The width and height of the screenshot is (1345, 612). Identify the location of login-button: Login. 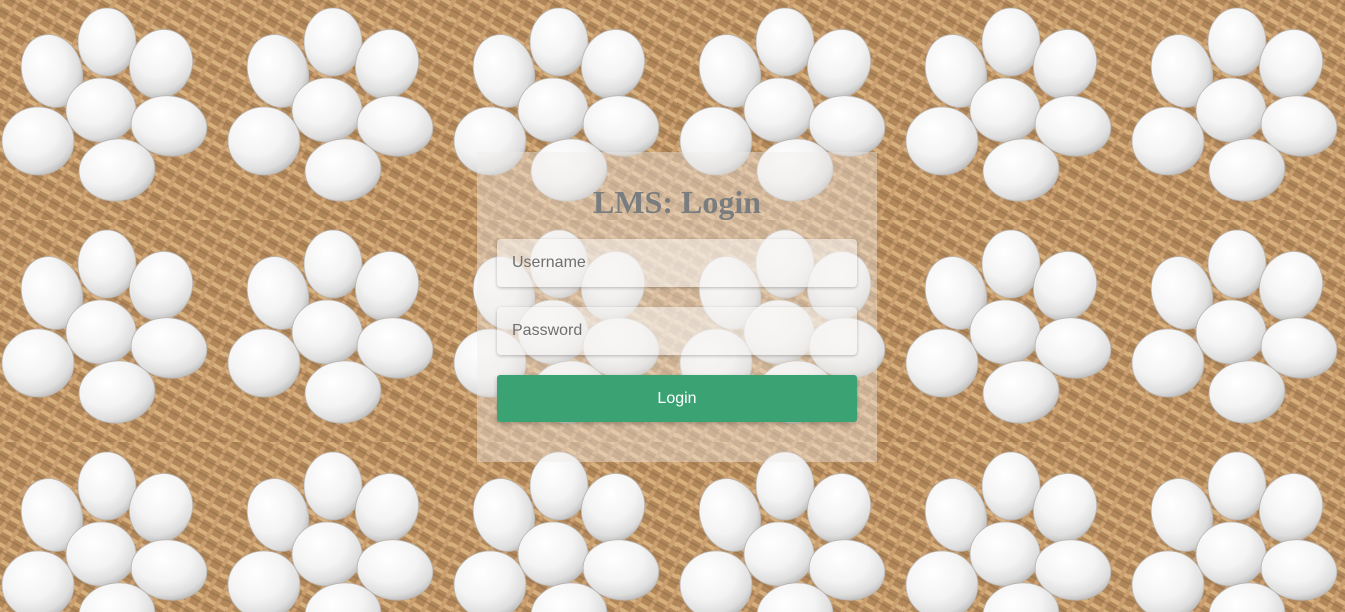
(677, 398).